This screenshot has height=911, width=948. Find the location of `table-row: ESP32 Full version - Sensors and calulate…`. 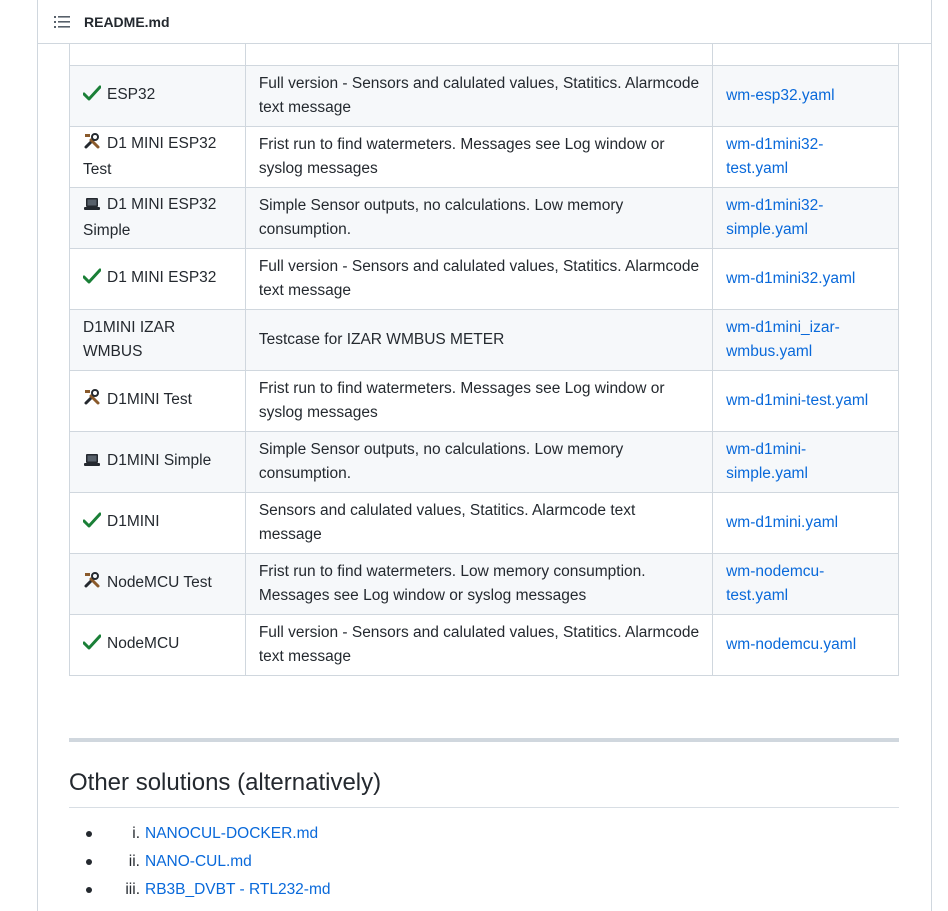

table-row: ESP32 Full version - Sensors and calulate… is located at coordinates (484, 96).